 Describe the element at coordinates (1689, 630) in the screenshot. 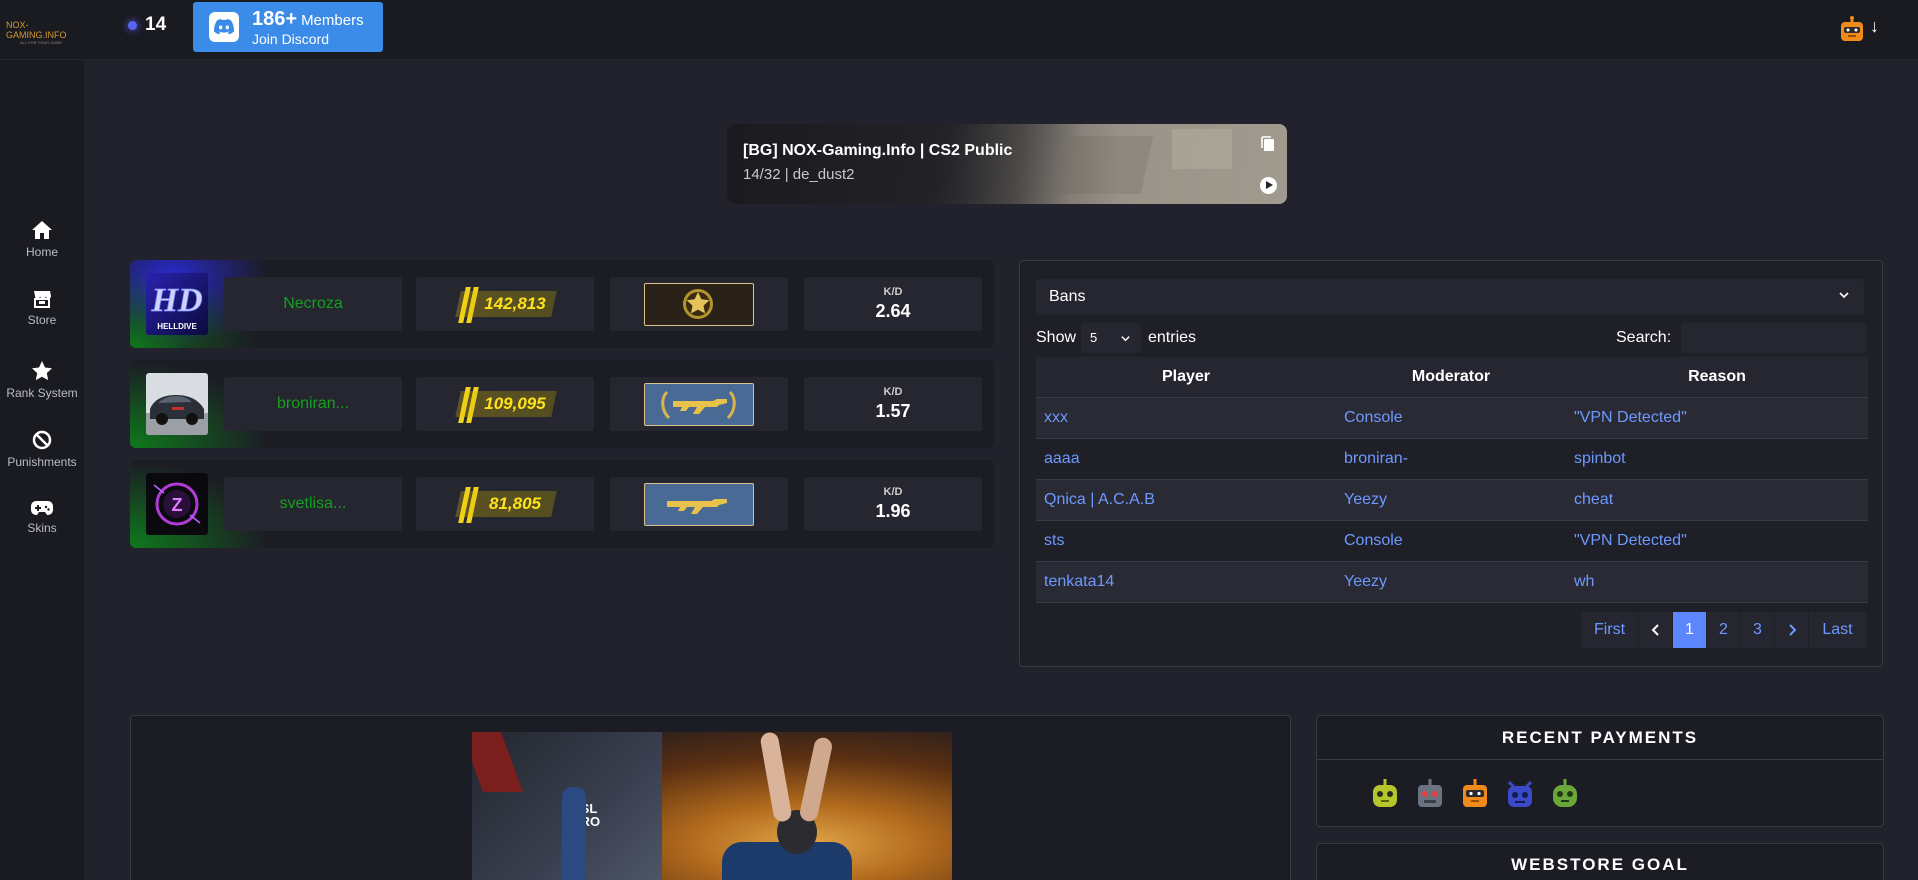

I see `pagination-page: 1` at that location.